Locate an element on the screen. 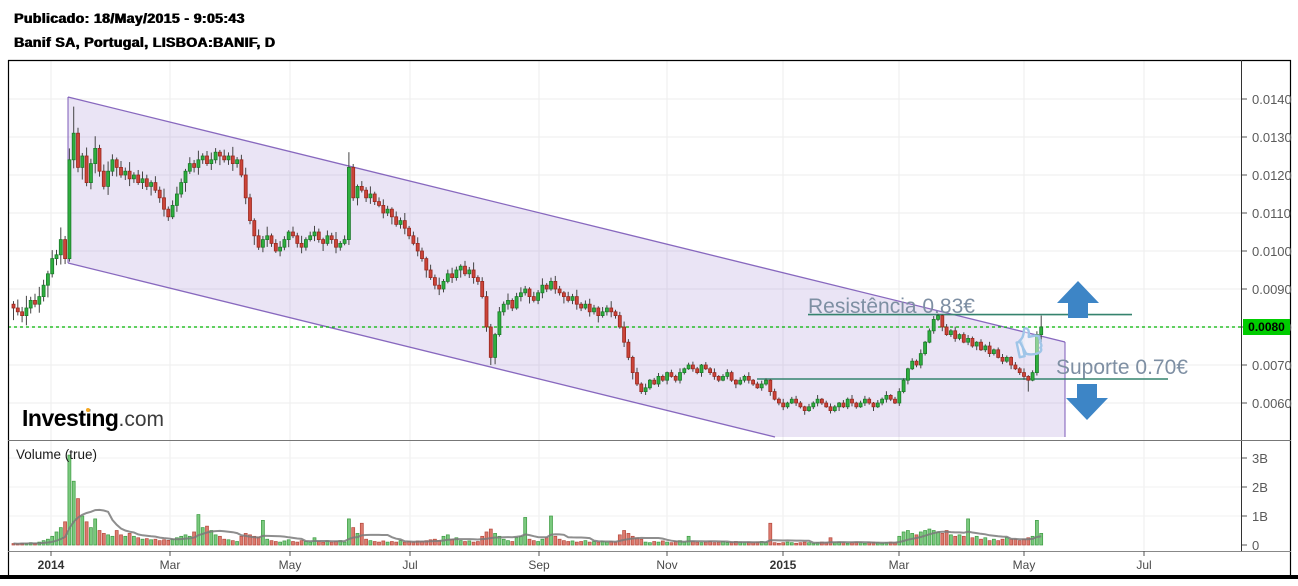 The width and height of the screenshot is (1298, 586). current-price-tag: 0.0080 is located at coordinates (1266, 327).